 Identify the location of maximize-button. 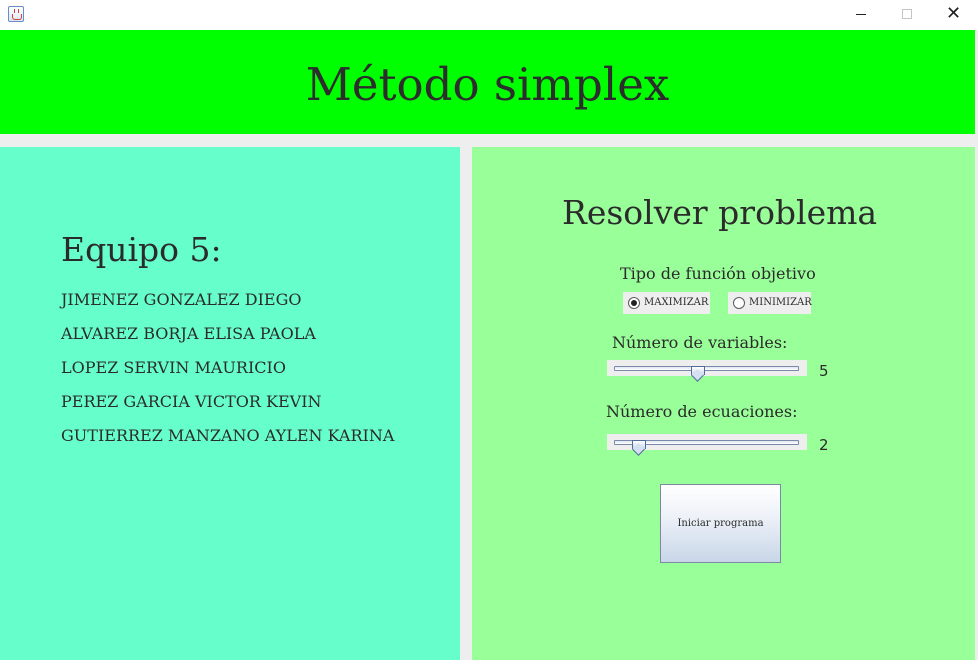
(907, 15).